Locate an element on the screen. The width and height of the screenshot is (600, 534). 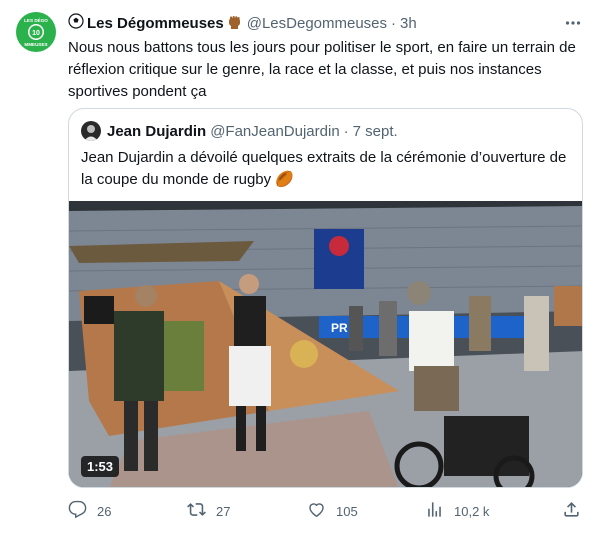
video-duration: 1:53 is located at coordinates (100, 466).